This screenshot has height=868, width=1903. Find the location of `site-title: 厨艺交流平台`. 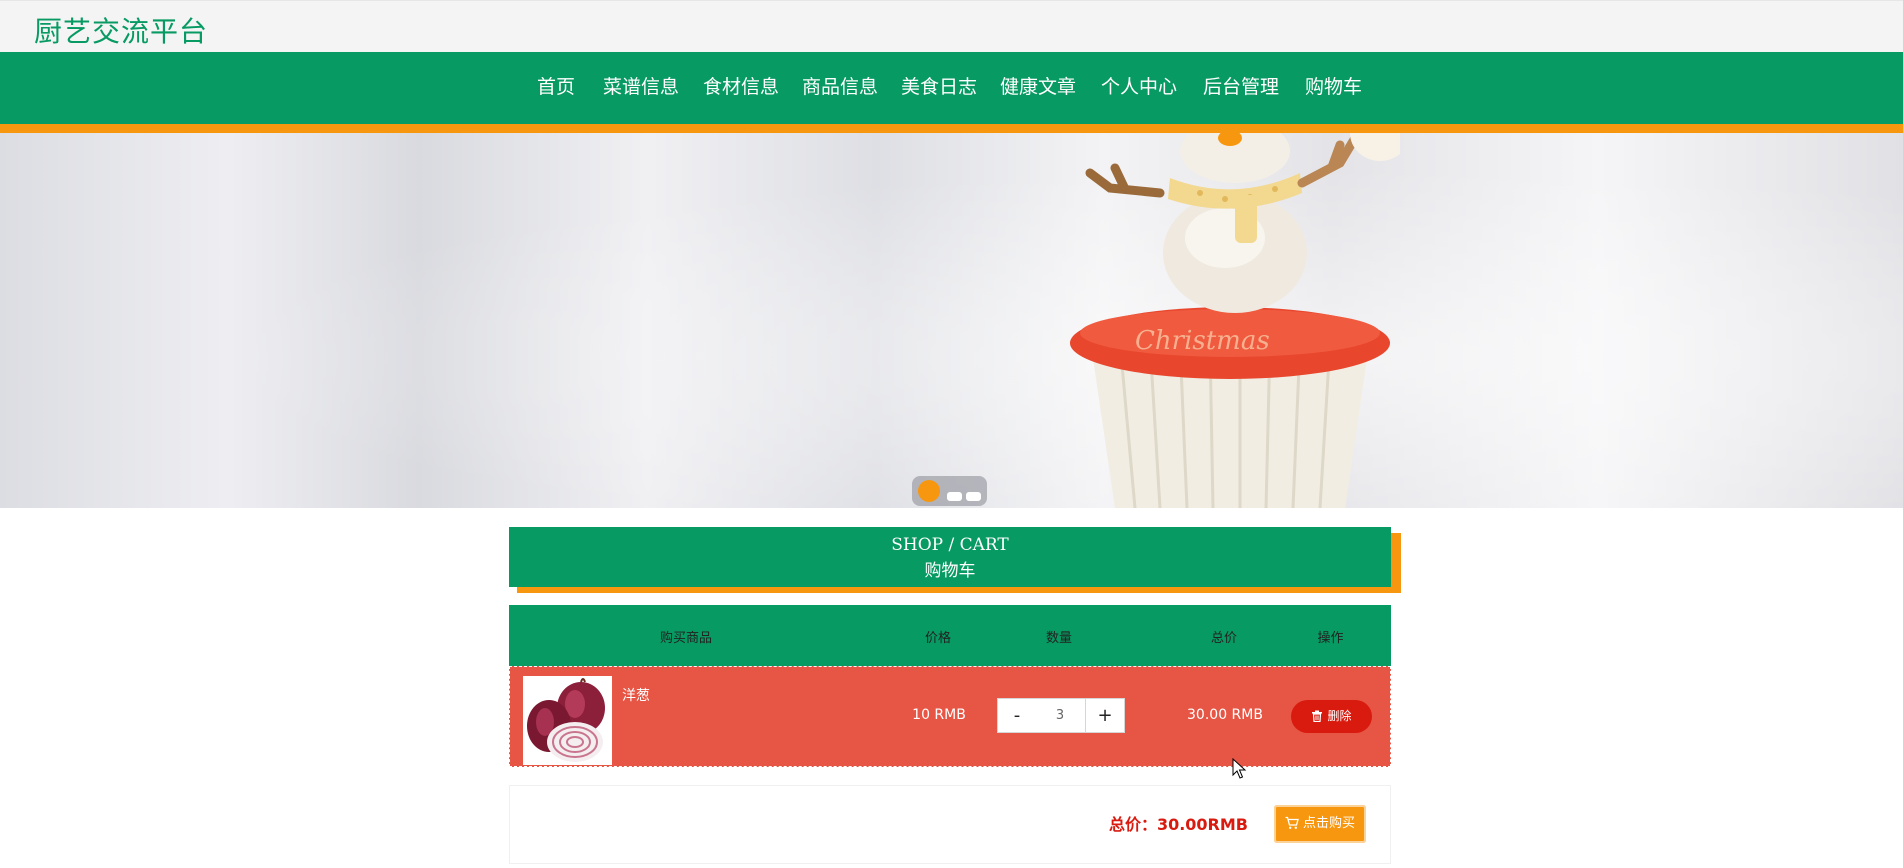

site-title: 厨艺交流平台 is located at coordinates (121, 30).